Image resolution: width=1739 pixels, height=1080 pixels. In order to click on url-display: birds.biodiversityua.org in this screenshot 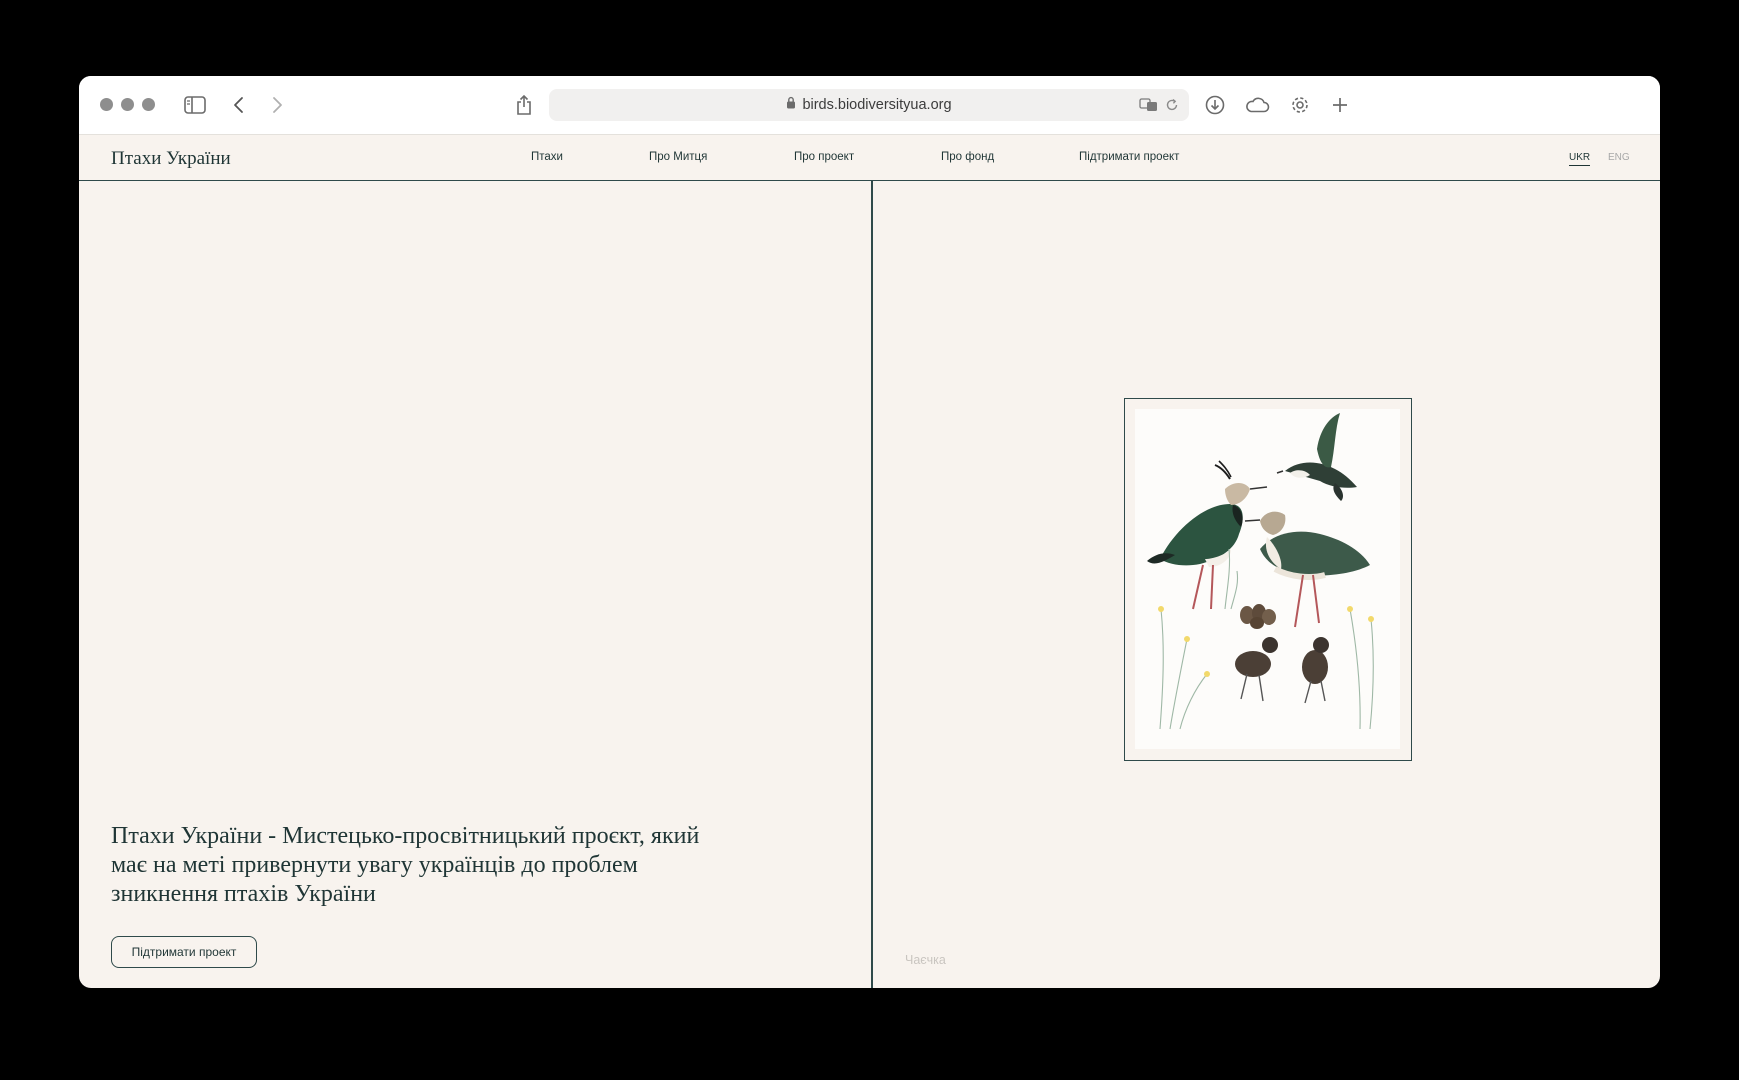, I will do `click(869, 105)`.